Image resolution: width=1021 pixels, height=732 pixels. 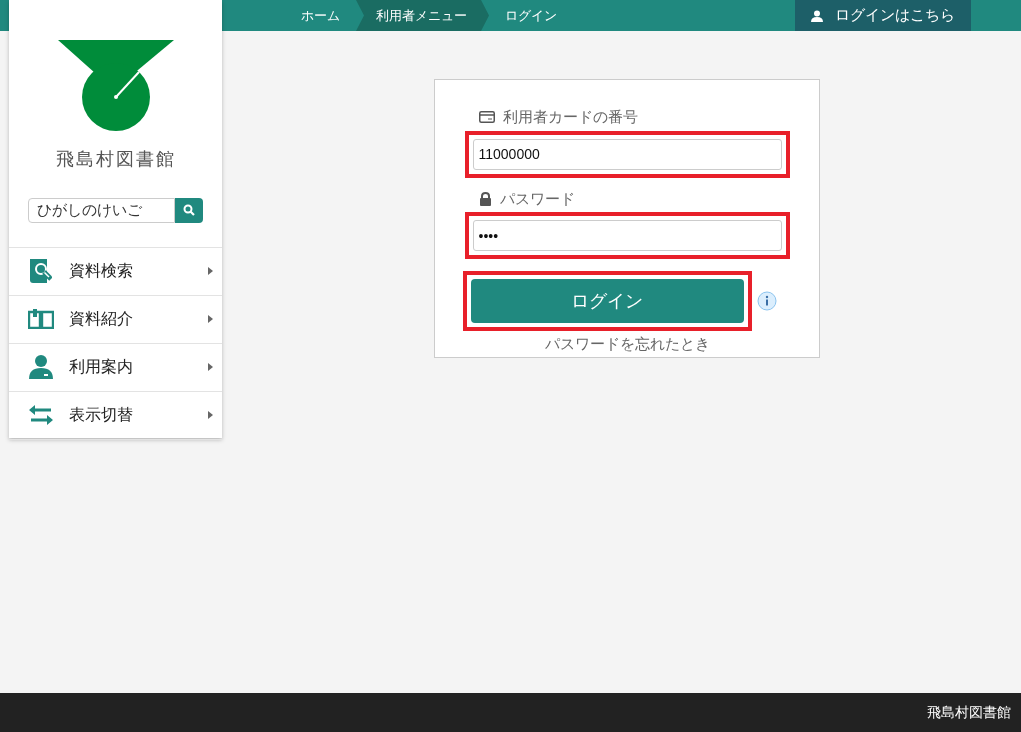 I want to click on book-search-icon, so click(x=41, y=271).